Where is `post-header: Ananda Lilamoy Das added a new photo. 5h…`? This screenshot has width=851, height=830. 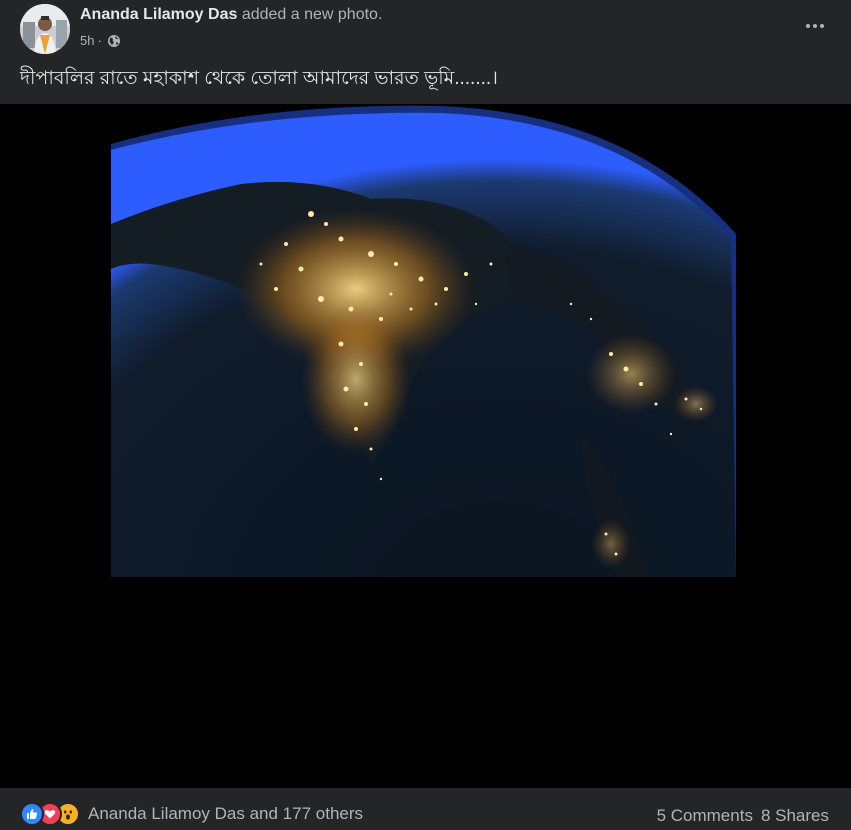 post-header: Ananda Lilamoy Das added a new photo. 5h… is located at coordinates (425, 29).